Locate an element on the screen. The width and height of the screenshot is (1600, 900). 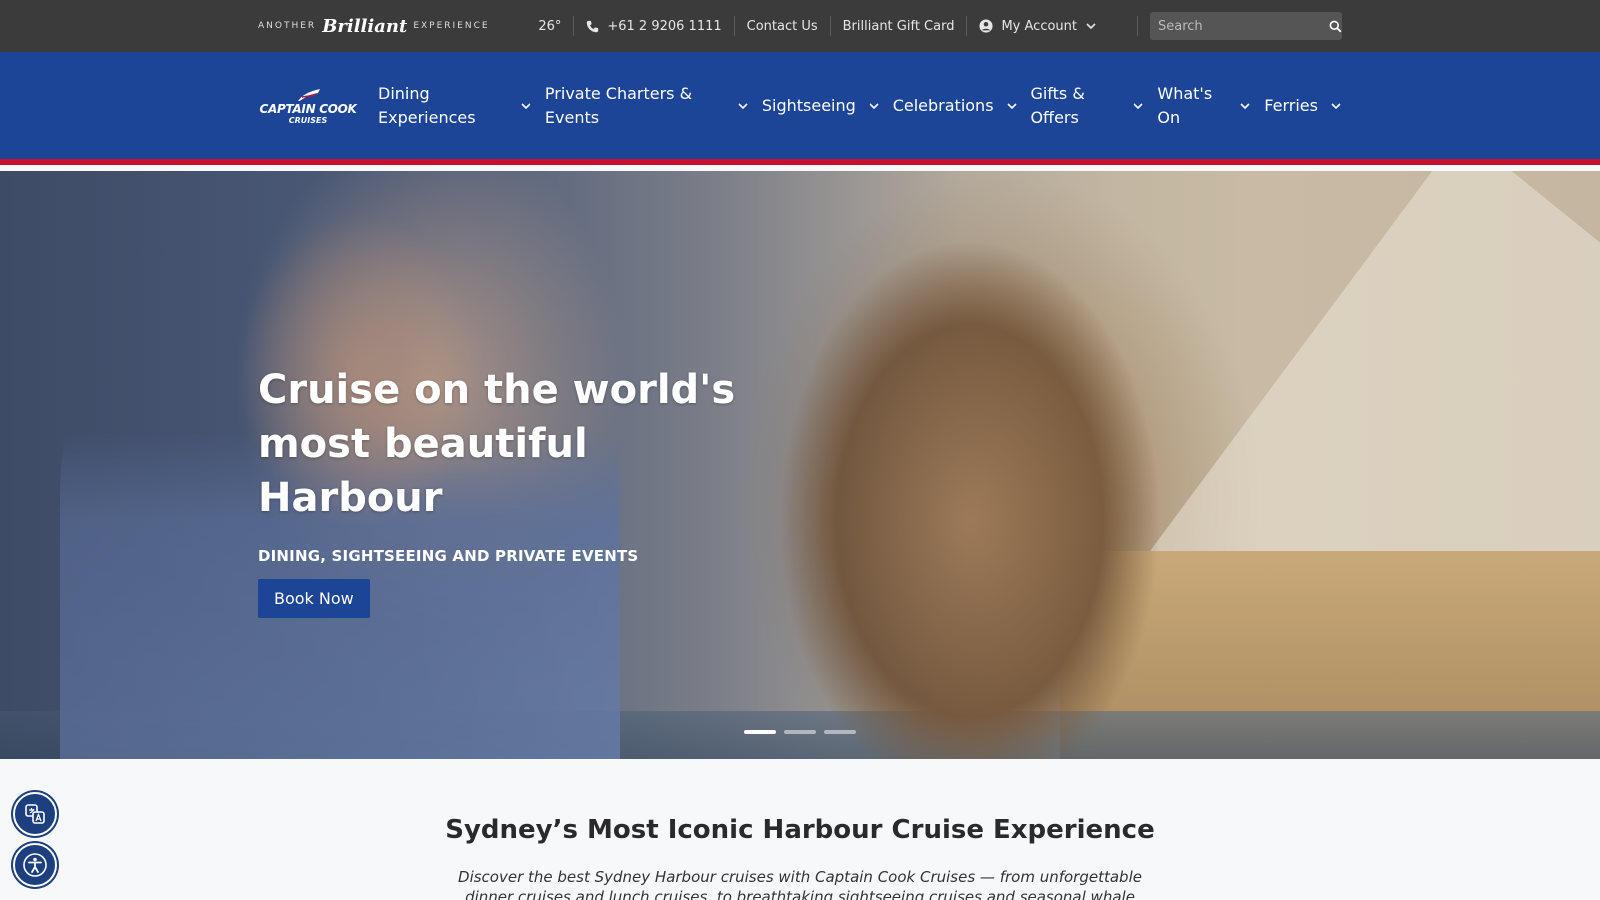
nav-item-label: What's On is located at coordinates (1185, 105).